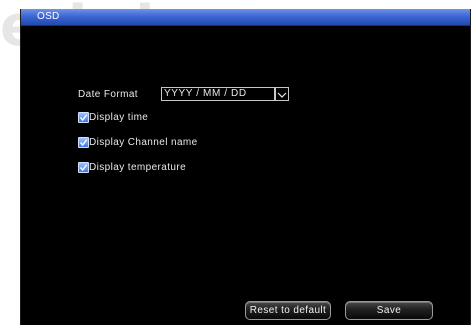 The width and height of the screenshot is (475, 325). Describe the element at coordinates (288, 310) in the screenshot. I see `reset-to-default-button: Reset to default` at that location.